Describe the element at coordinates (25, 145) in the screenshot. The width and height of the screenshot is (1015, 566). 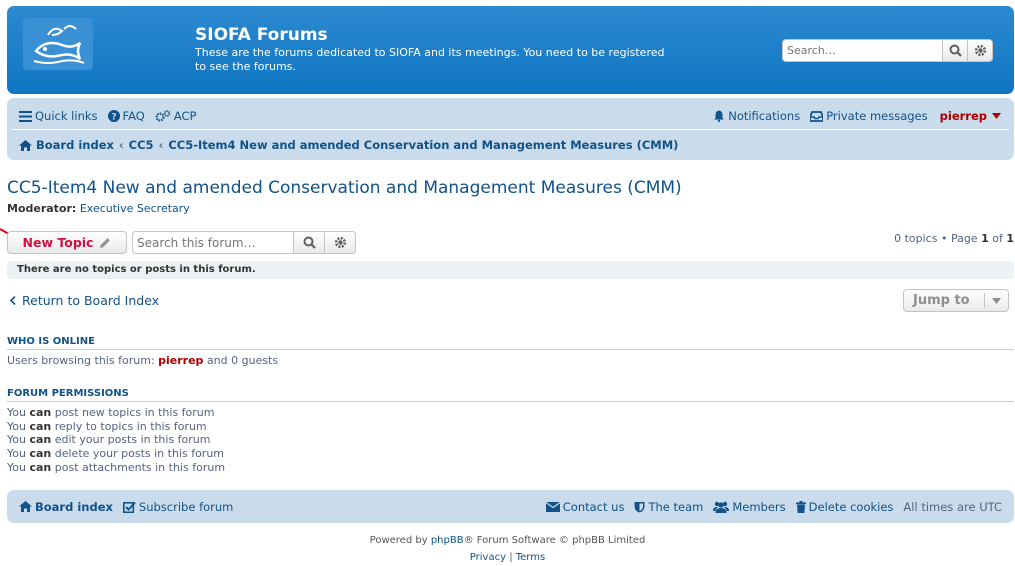
I see `home-icon` at that location.